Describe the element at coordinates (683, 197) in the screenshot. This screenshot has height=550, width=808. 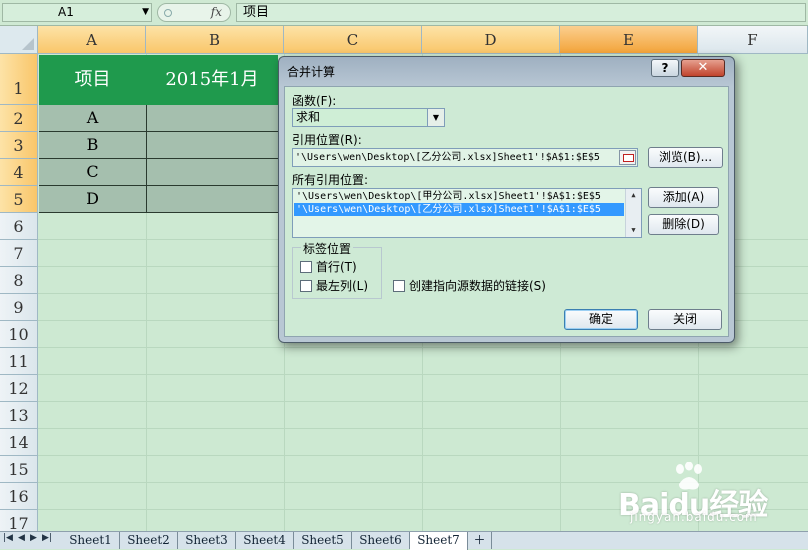
I see `add-button: 添加(A)` at that location.